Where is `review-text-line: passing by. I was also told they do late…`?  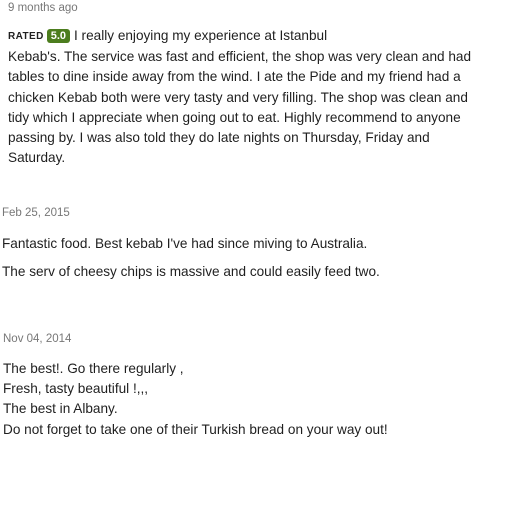 review-text-line: passing by. I was also told they do late… is located at coordinates (219, 138).